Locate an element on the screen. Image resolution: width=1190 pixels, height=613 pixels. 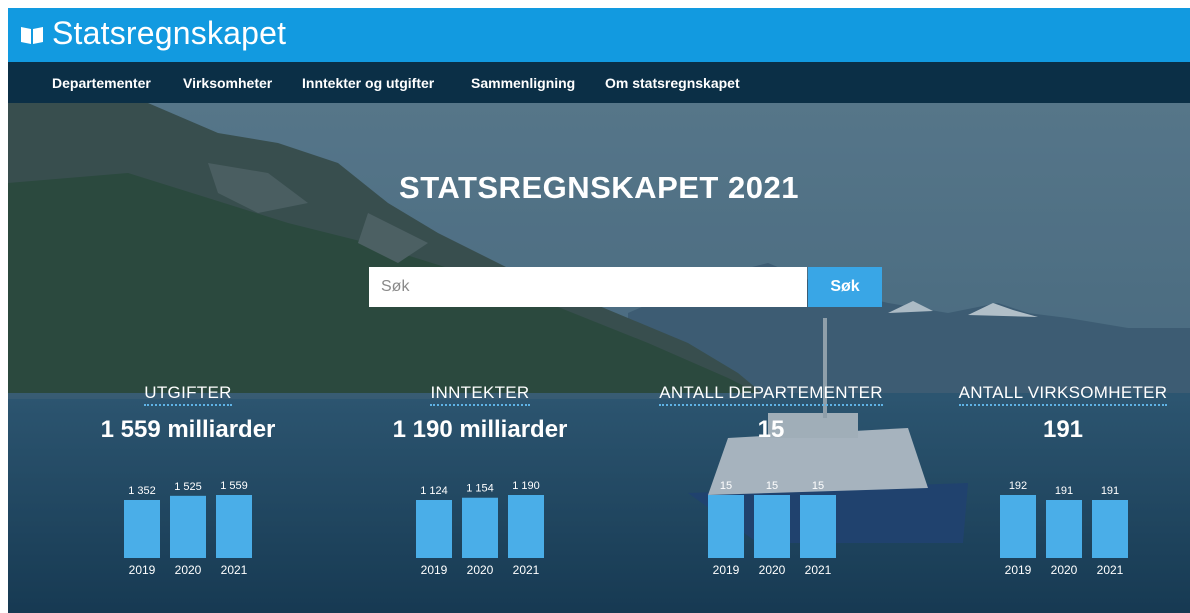
inntekter-value-label-2020: 1 154 is located at coordinates (480, 489).